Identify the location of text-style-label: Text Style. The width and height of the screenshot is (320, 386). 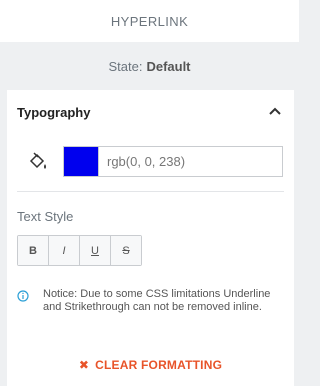
(45, 216).